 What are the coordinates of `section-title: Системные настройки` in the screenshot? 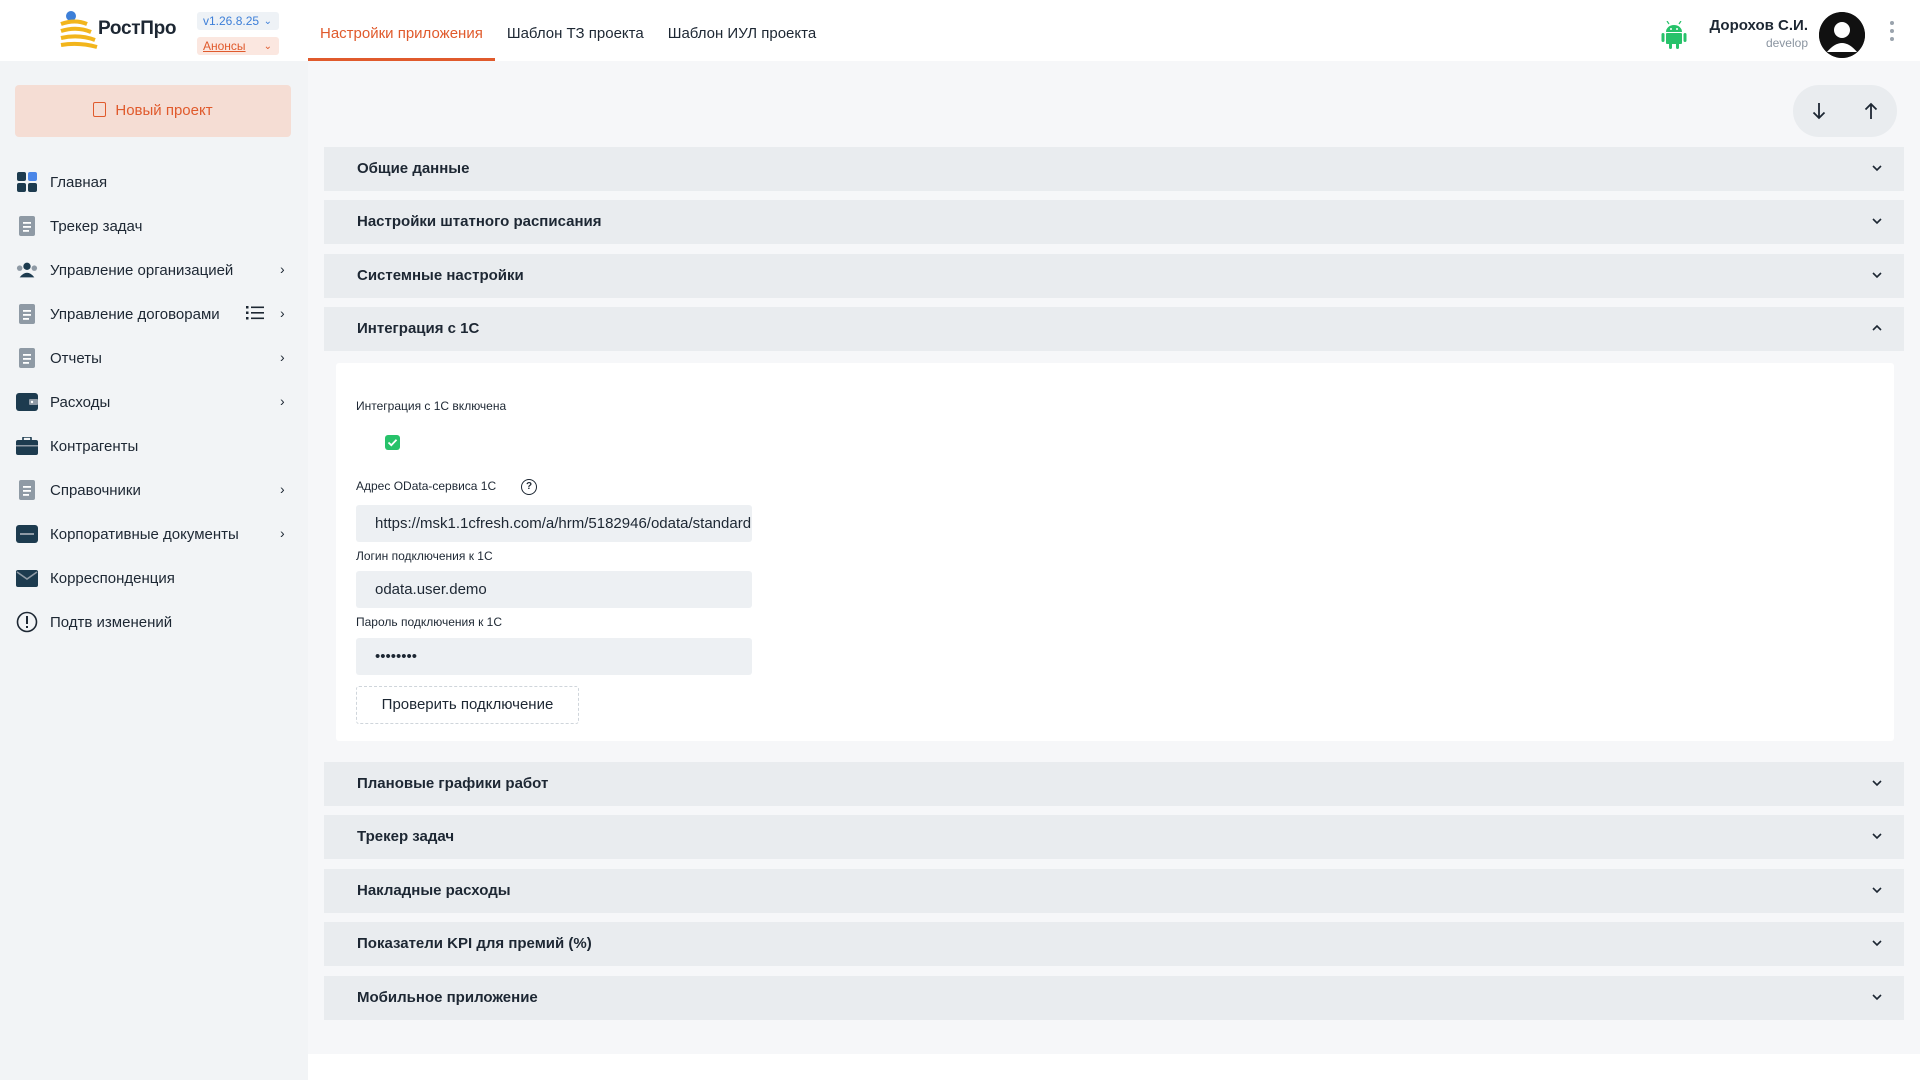 It's located at (440, 275).